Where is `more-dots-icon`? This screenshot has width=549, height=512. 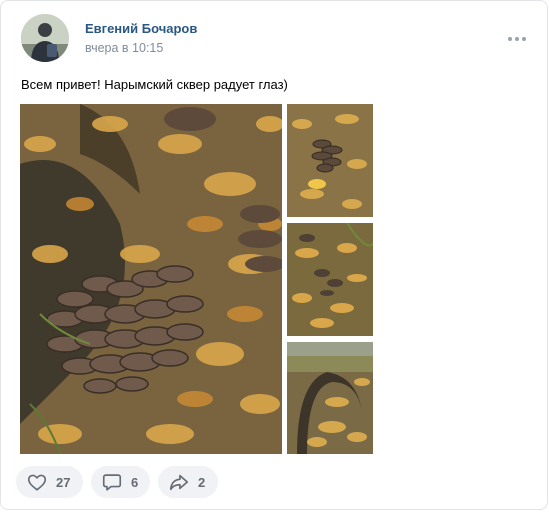 more-dots-icon is located at coordinates (517, 39).